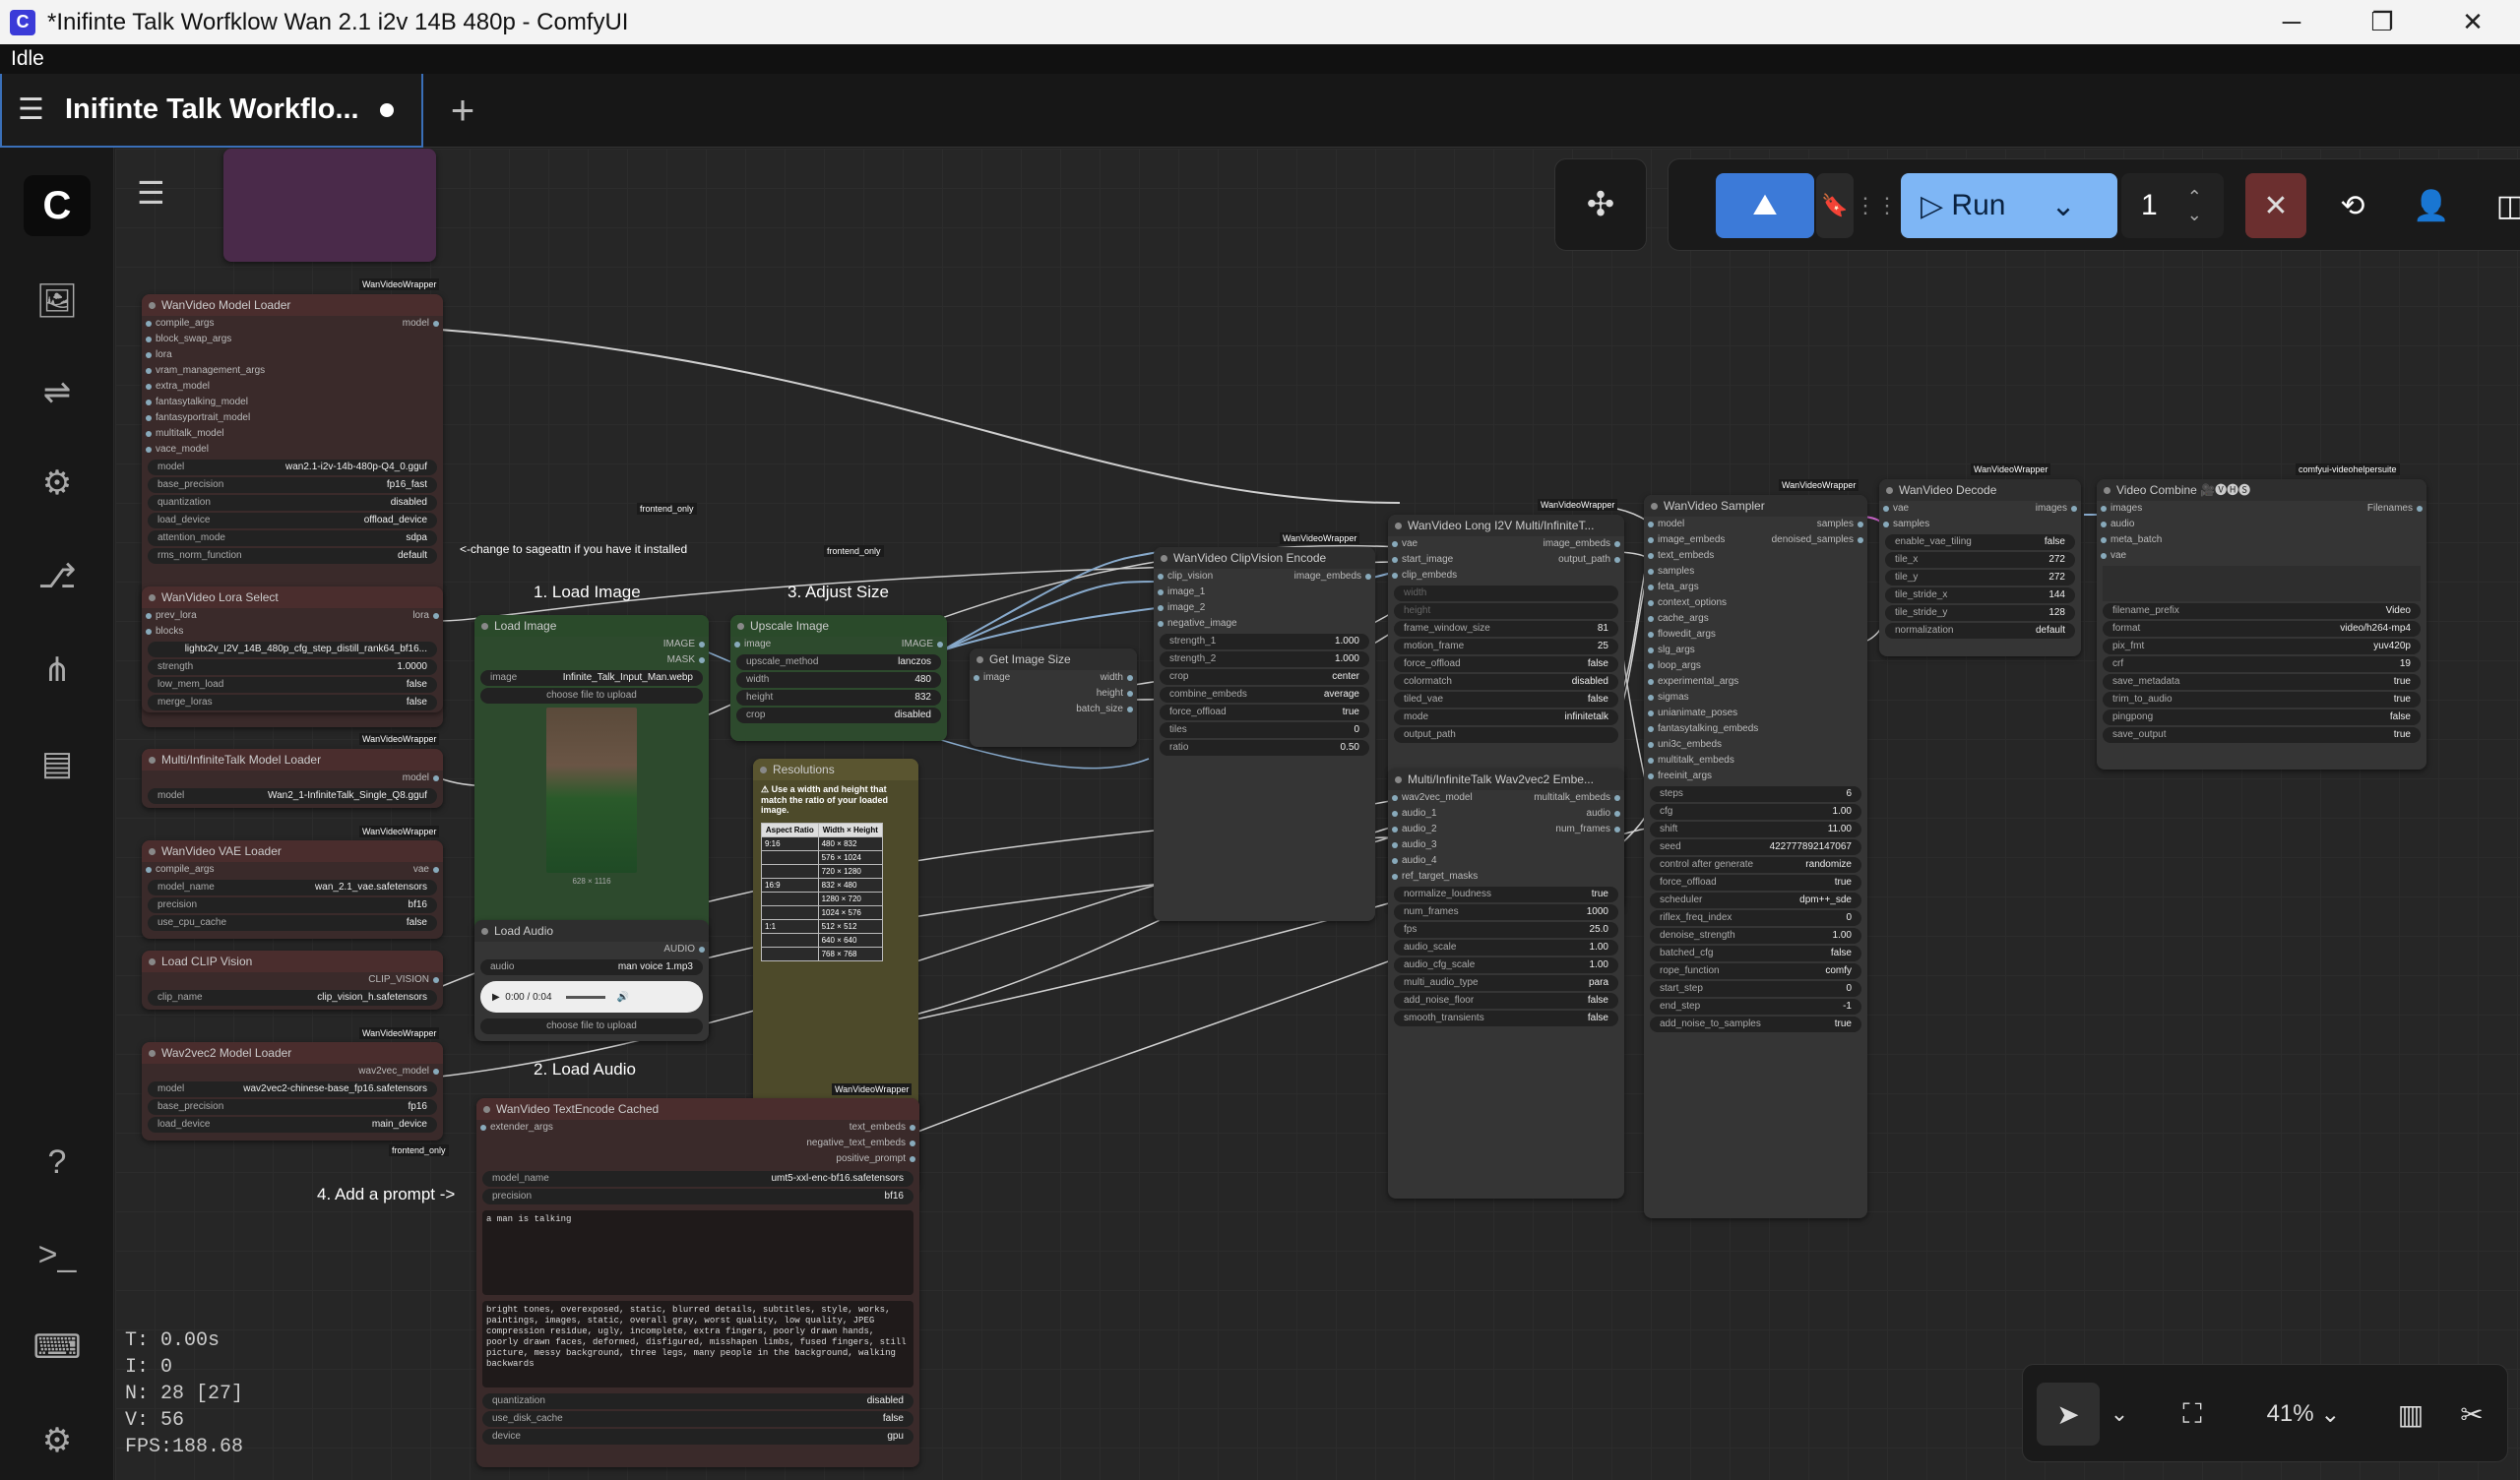 The width and height of the screenshot is (2520, 1480). I want to click on node-widget: save_metadata true, so click(2262, 682).